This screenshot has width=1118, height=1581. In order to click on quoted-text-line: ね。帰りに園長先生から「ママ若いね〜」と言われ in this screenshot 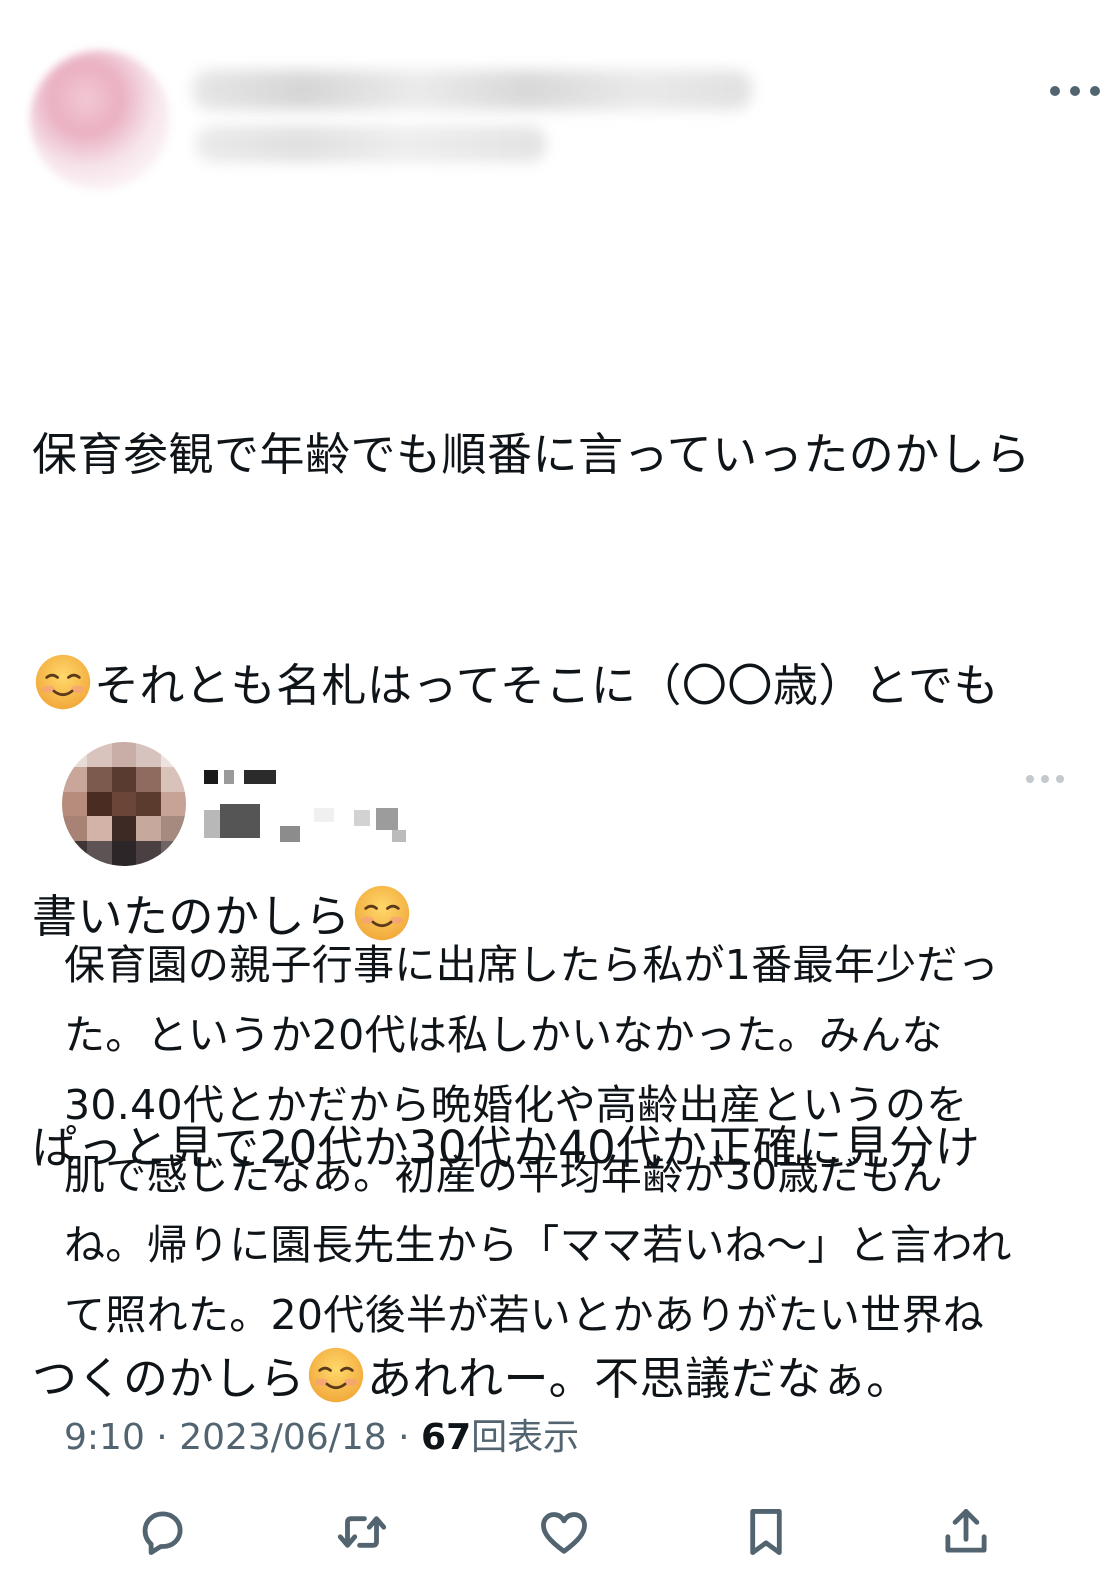, I will do `click(538, 1245)`.